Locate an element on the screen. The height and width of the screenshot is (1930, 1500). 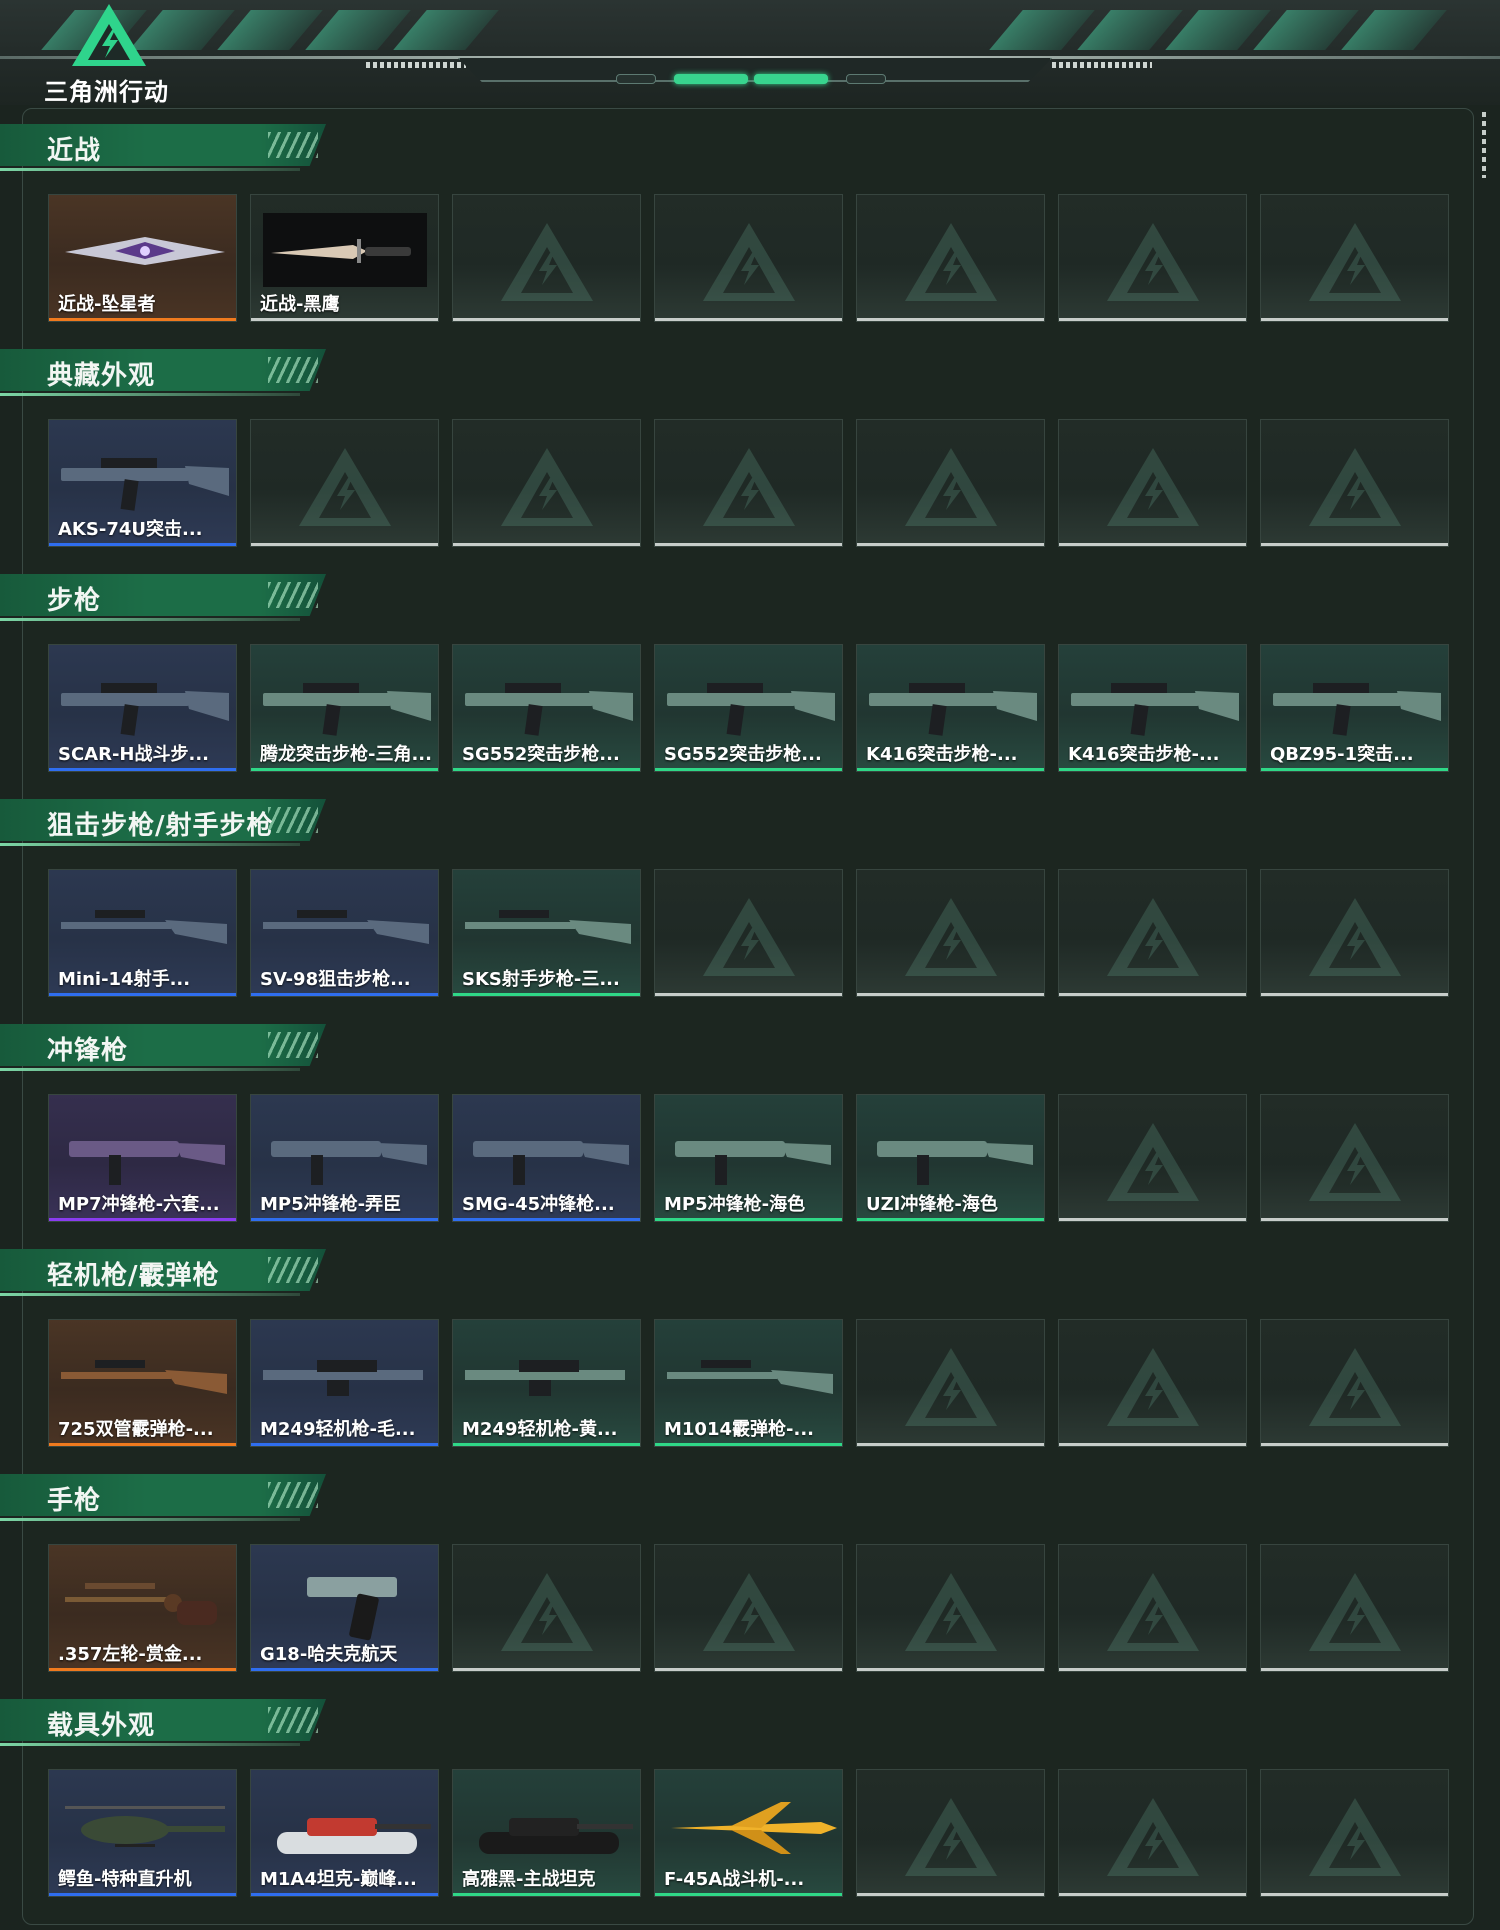
item-card-label: 鳄鱼-特种直升机 is located at coordinates (125, 1879).